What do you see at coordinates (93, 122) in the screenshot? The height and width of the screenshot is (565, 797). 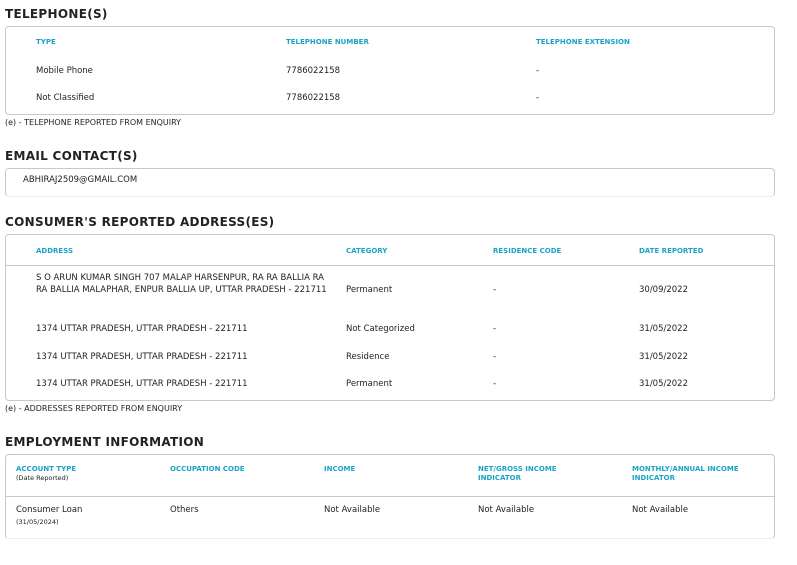 I see `telephones-note: (e) - TELEPHONE REPORTED FROM ENQUIRY` at bounding box center [93, 122].